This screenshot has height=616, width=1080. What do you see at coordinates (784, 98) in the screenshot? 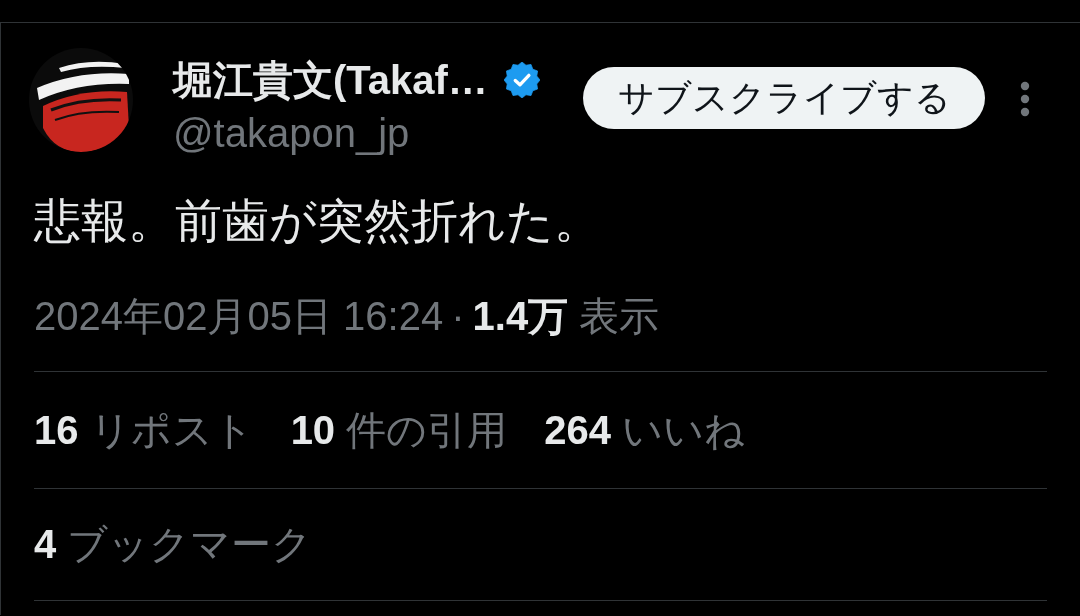
I see `subscribe-button: サブスクライブする` at bounding box center [784, 98].